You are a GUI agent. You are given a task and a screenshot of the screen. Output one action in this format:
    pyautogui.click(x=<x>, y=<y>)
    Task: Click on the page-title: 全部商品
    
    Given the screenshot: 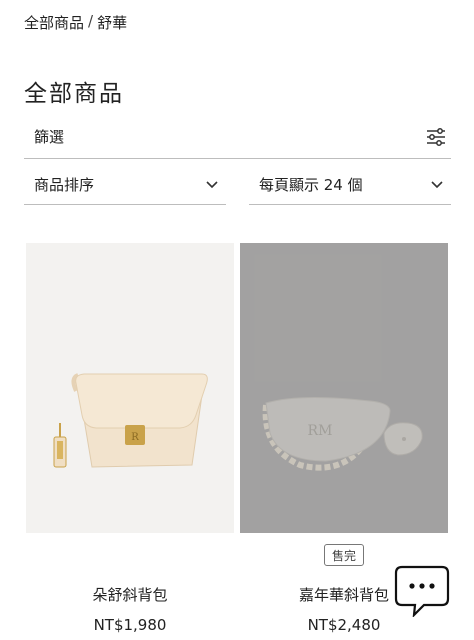 What is the action you would take?
    pyautogui.click(x=74, y=94)
    